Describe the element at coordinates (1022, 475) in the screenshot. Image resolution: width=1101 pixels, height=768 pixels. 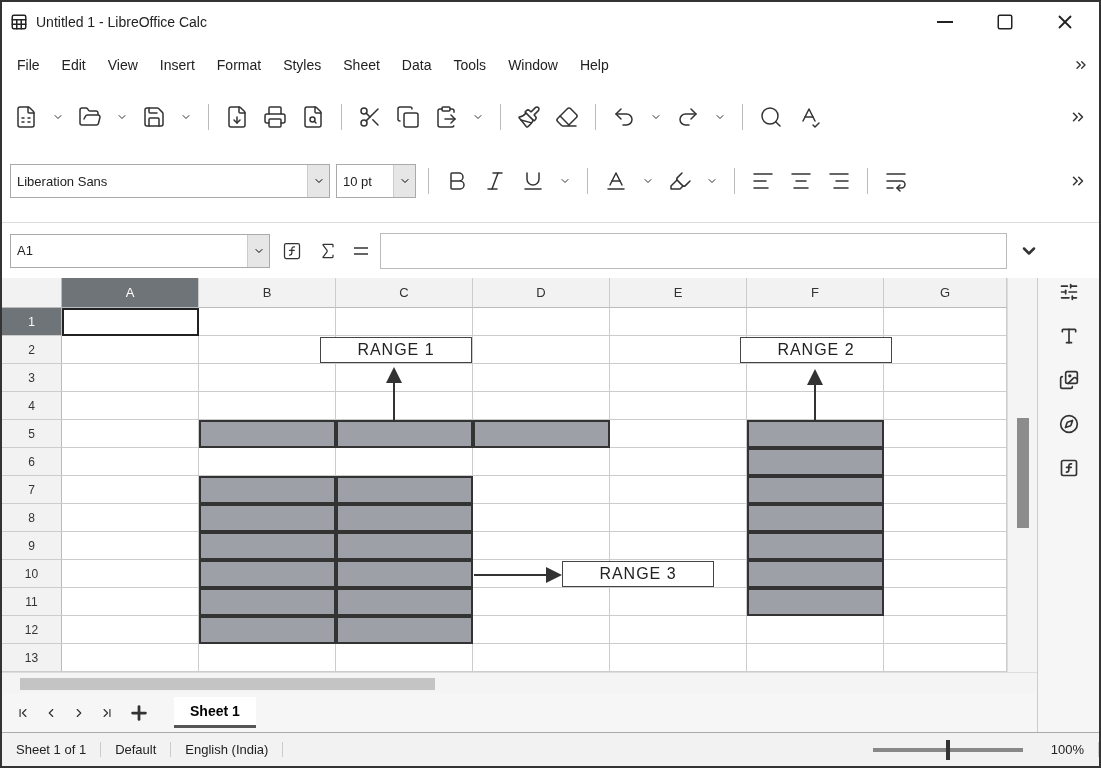
I see `vertical-scrollbar` at that location.